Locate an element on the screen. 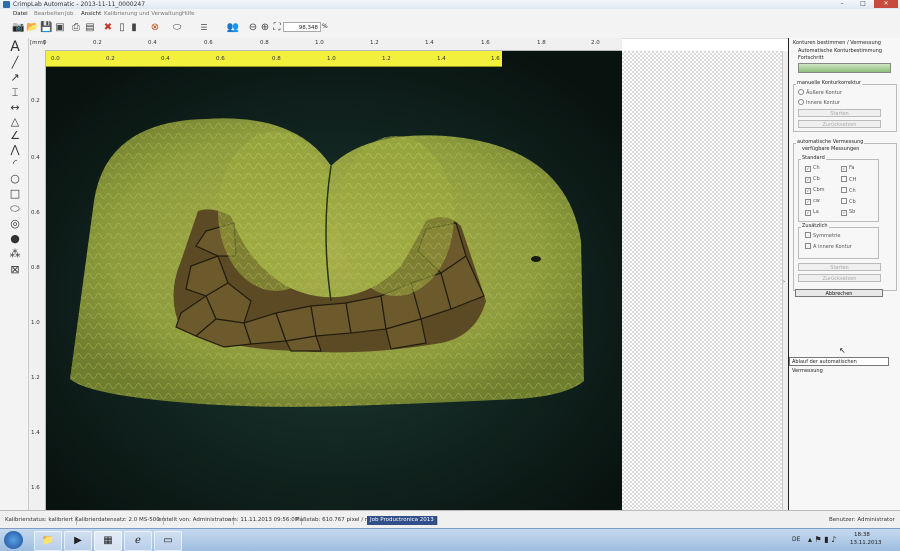 The image size is (900, 551). ruler-tick: 1.2 is located at coordinates (374, 43).